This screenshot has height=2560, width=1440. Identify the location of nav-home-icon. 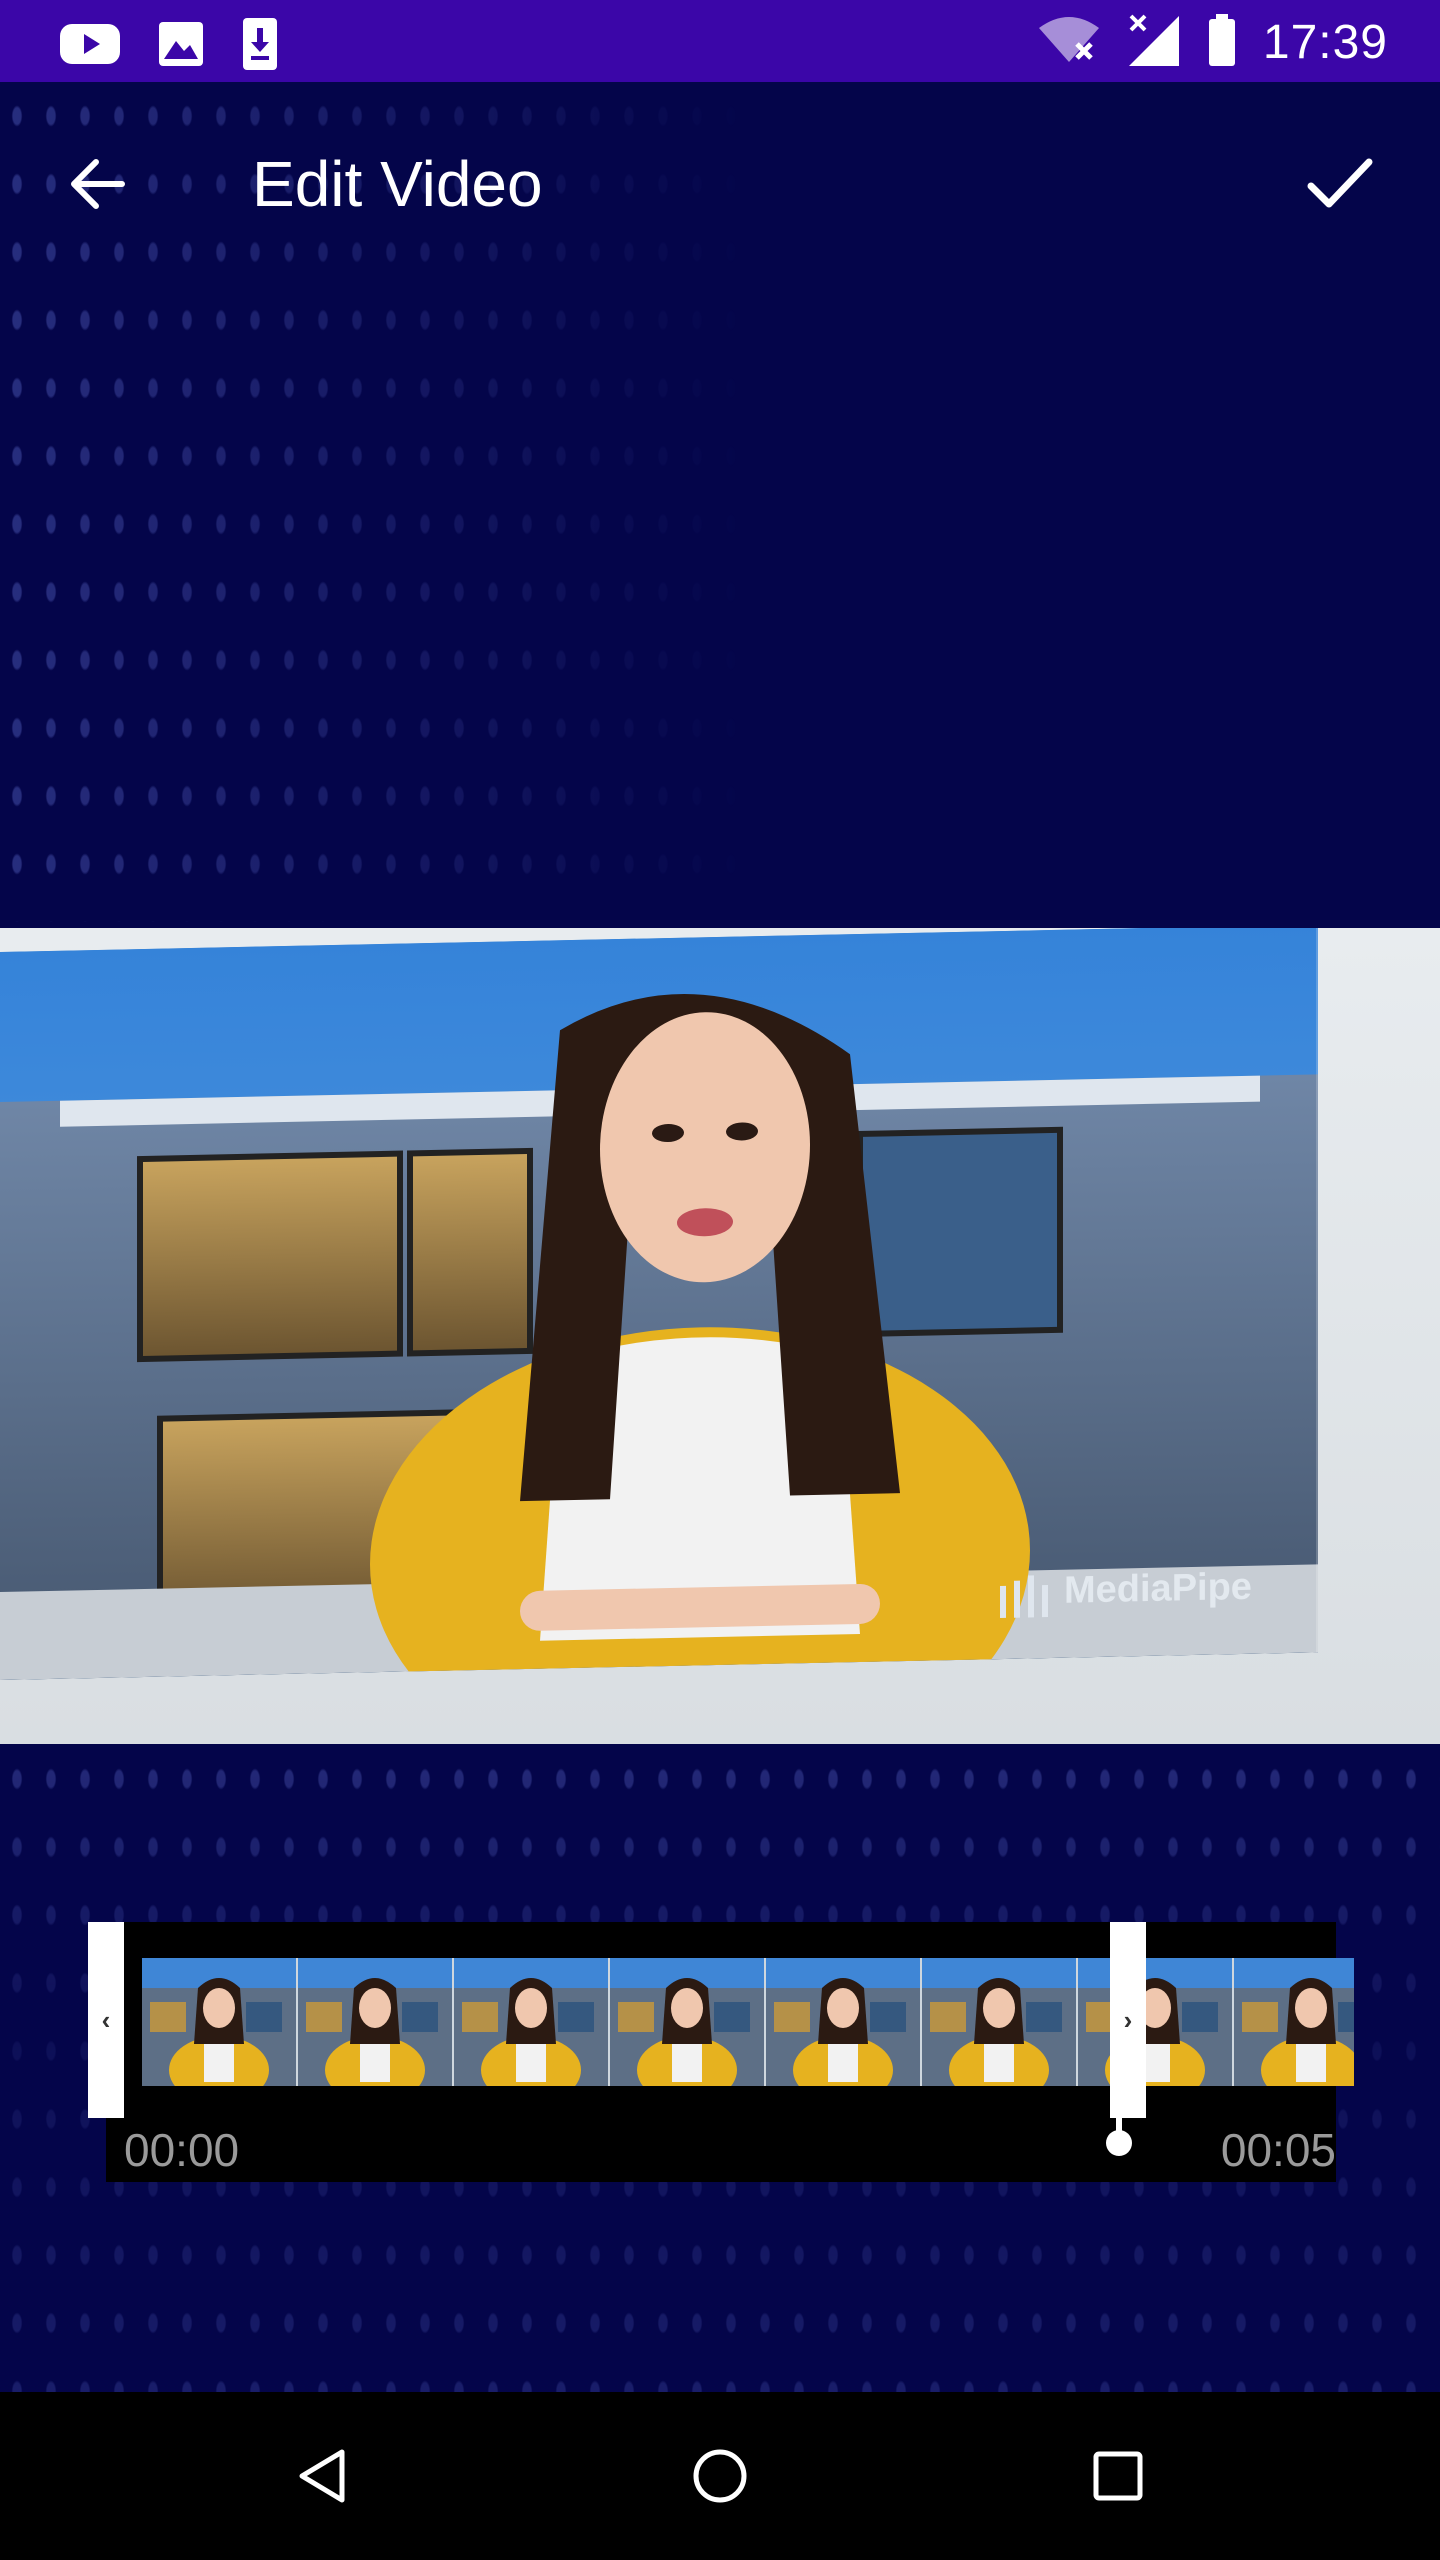
(720, 2476).